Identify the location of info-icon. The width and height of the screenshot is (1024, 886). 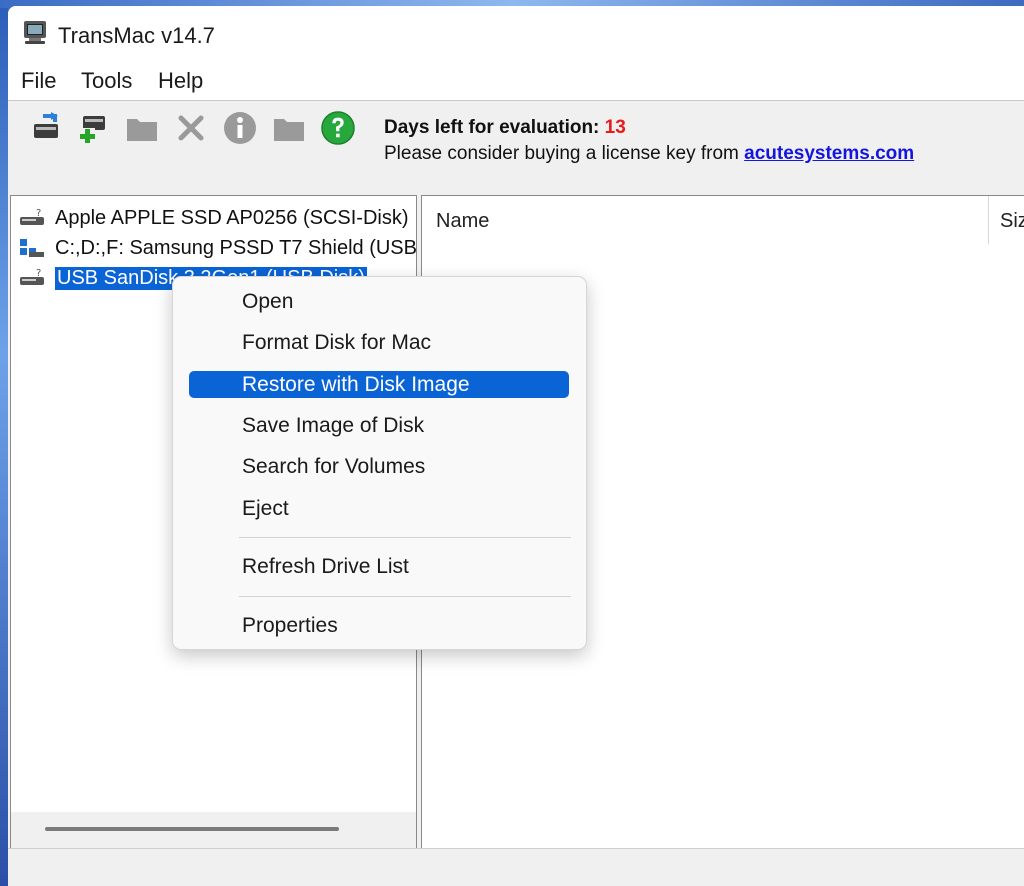
(240, 128).